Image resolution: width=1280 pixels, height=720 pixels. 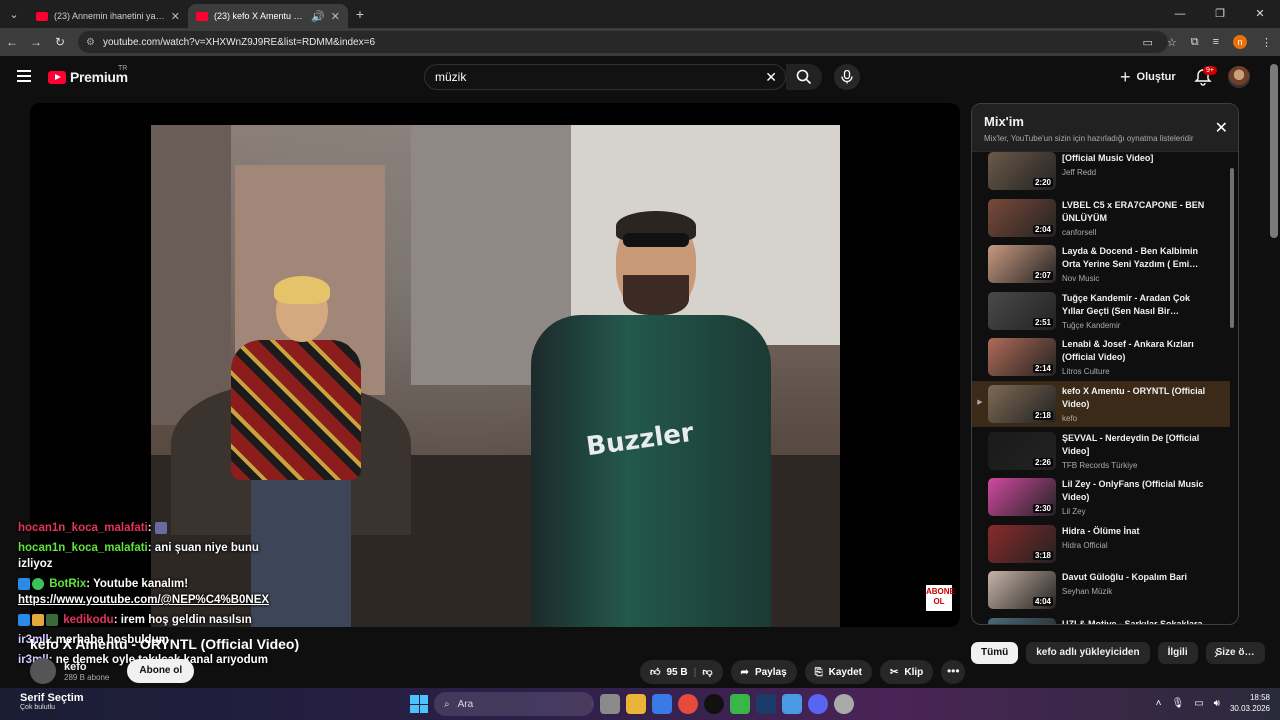 What do you see at coordinates (161, 671) in the screenshot?
I see `subscribe-button: Abone ol` at bounding box center [161, 671].